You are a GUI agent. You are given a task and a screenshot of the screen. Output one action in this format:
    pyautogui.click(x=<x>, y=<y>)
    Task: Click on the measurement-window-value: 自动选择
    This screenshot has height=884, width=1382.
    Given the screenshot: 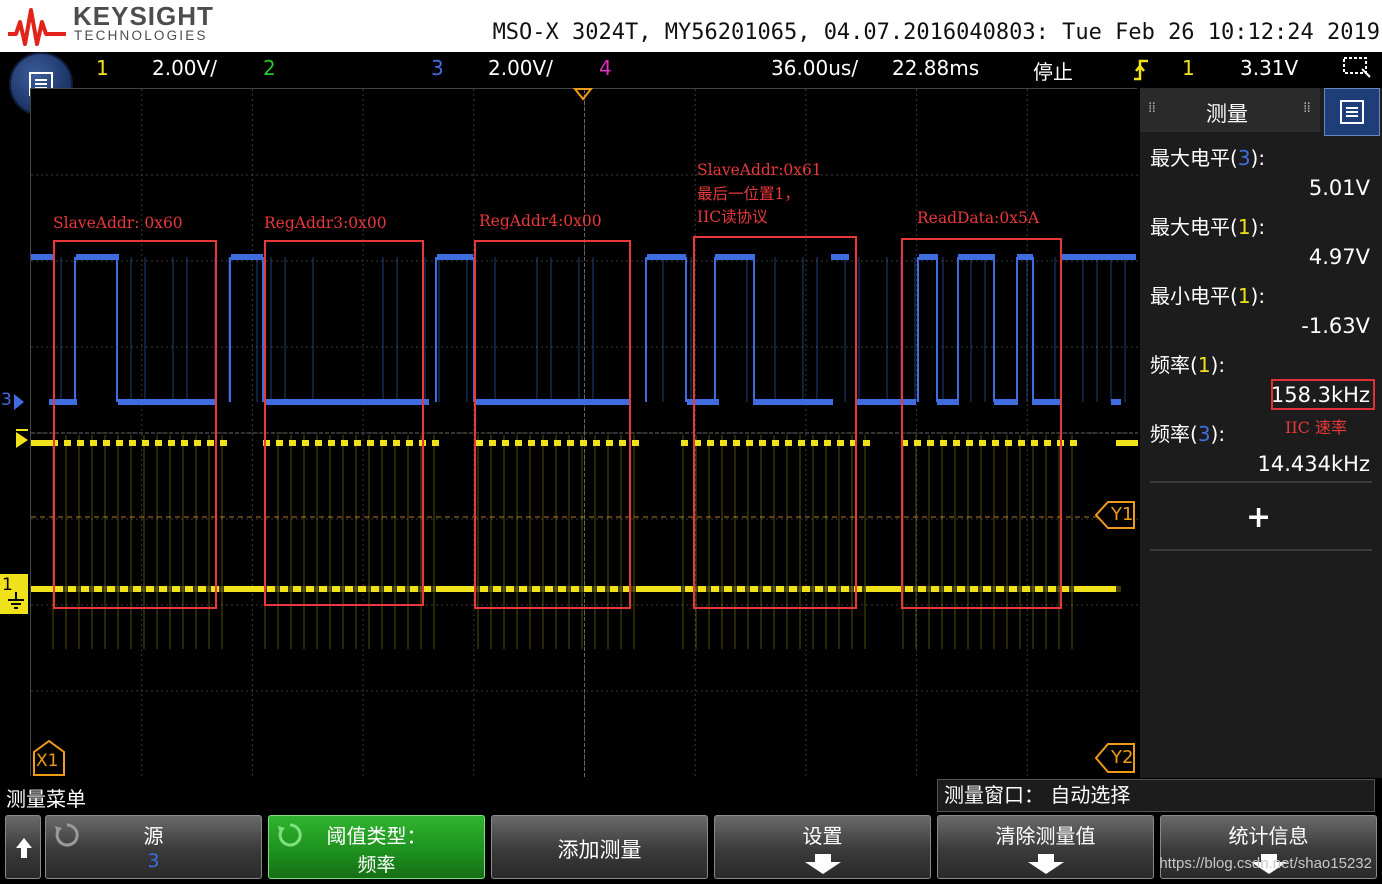 What is the action you would take?
    pyautogui.click(x=1090, y=795)
    